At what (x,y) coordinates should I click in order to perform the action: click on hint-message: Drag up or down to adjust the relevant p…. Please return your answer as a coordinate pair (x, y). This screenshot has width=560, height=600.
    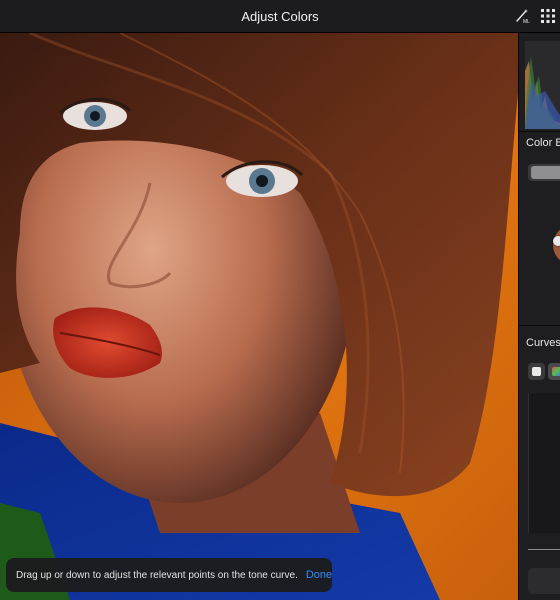
    Looking at the image, I should click on (157, 575).